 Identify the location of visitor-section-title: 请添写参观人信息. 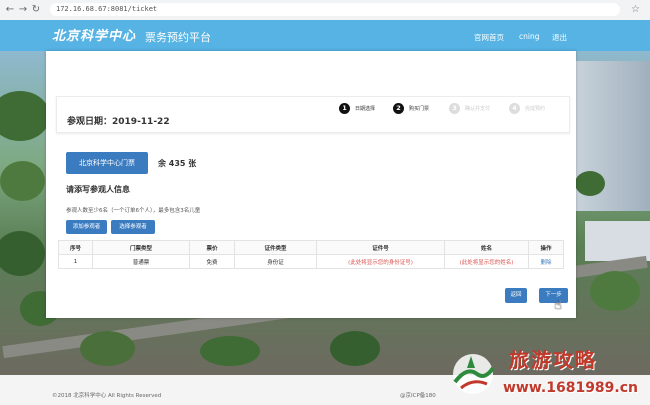
(98, 189).